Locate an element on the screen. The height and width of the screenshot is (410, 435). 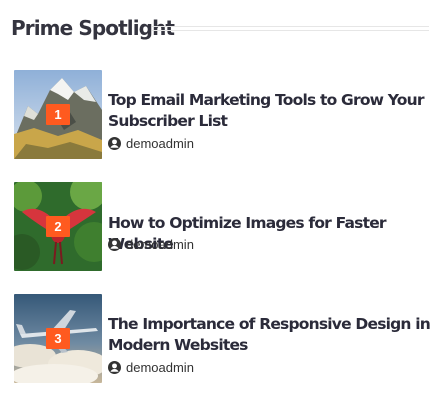
post-thumbnail-bird: 2 is located at coordinates (58, 226).